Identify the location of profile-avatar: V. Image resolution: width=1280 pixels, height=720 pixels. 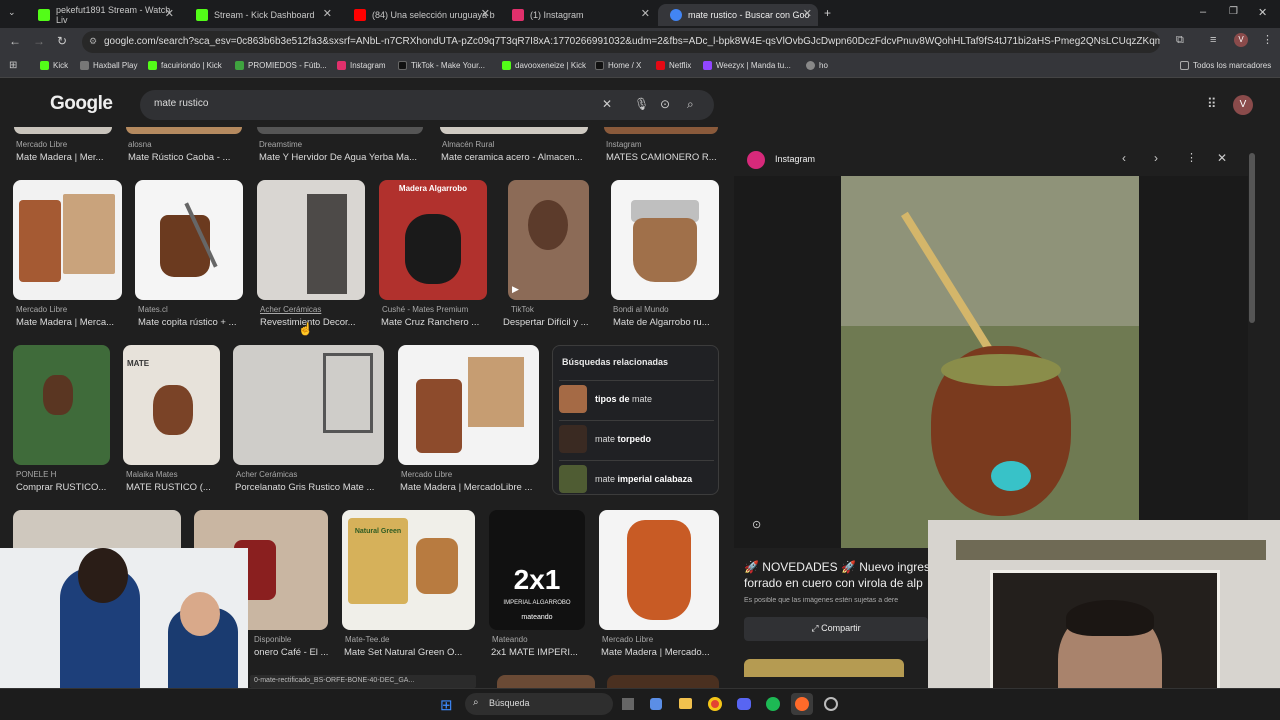
(1241, 40).